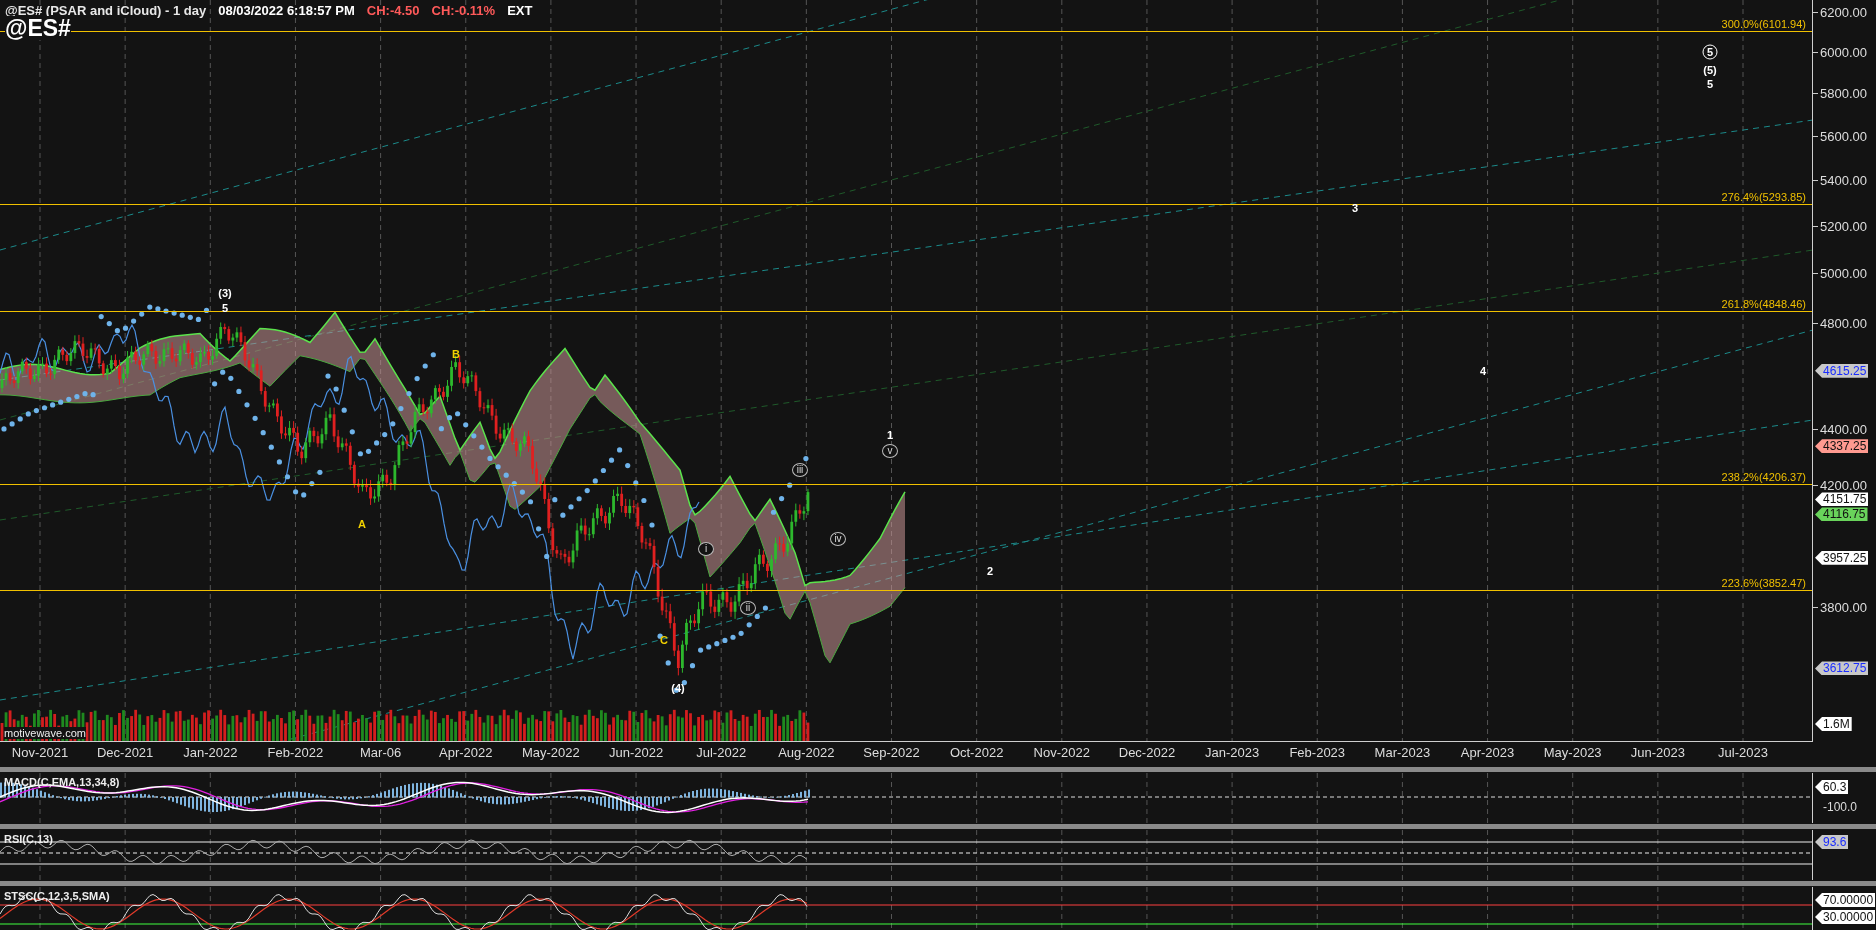  Describe the element at coordinates (1061, 752) in the screenshot. I see `date-label: Nov-2022` at that location.